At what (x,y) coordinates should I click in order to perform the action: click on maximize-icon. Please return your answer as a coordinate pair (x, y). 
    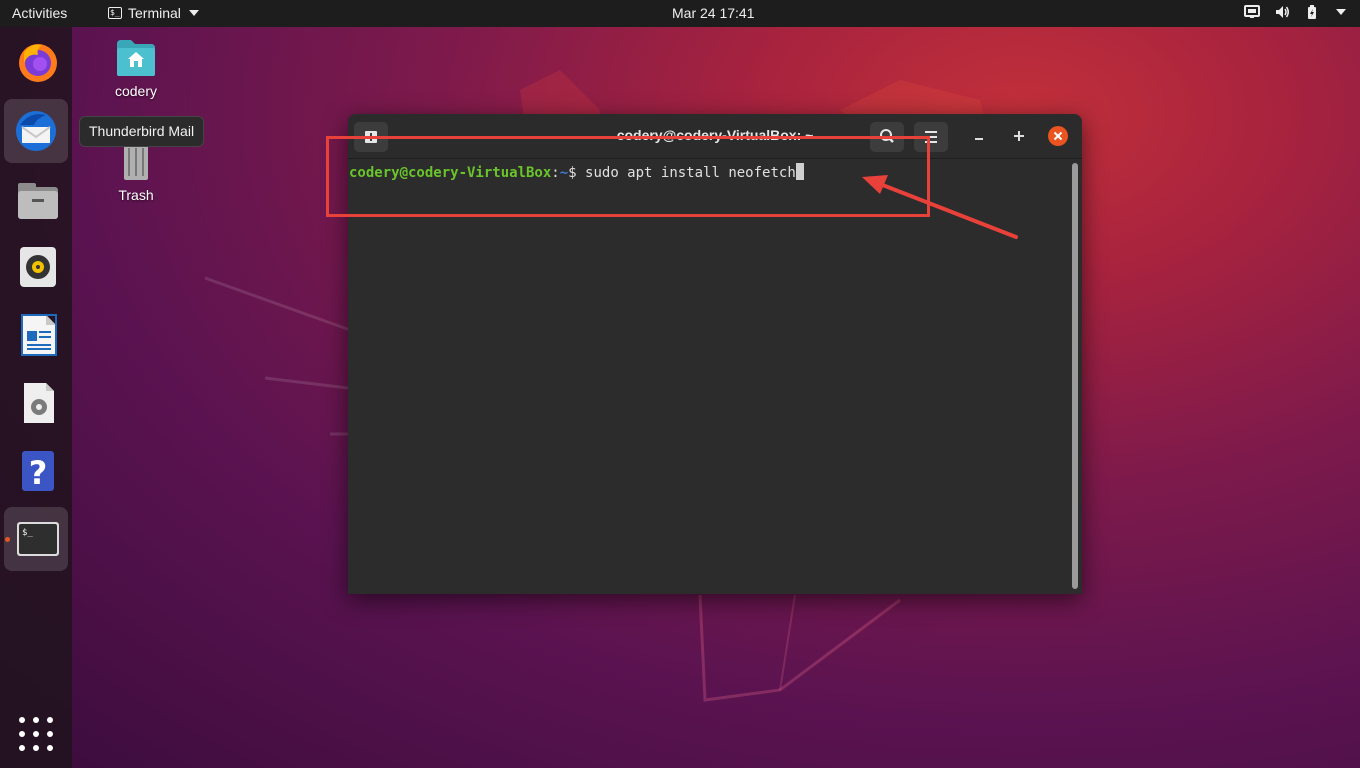
    Looking at the image, I should click on (1019, 136).